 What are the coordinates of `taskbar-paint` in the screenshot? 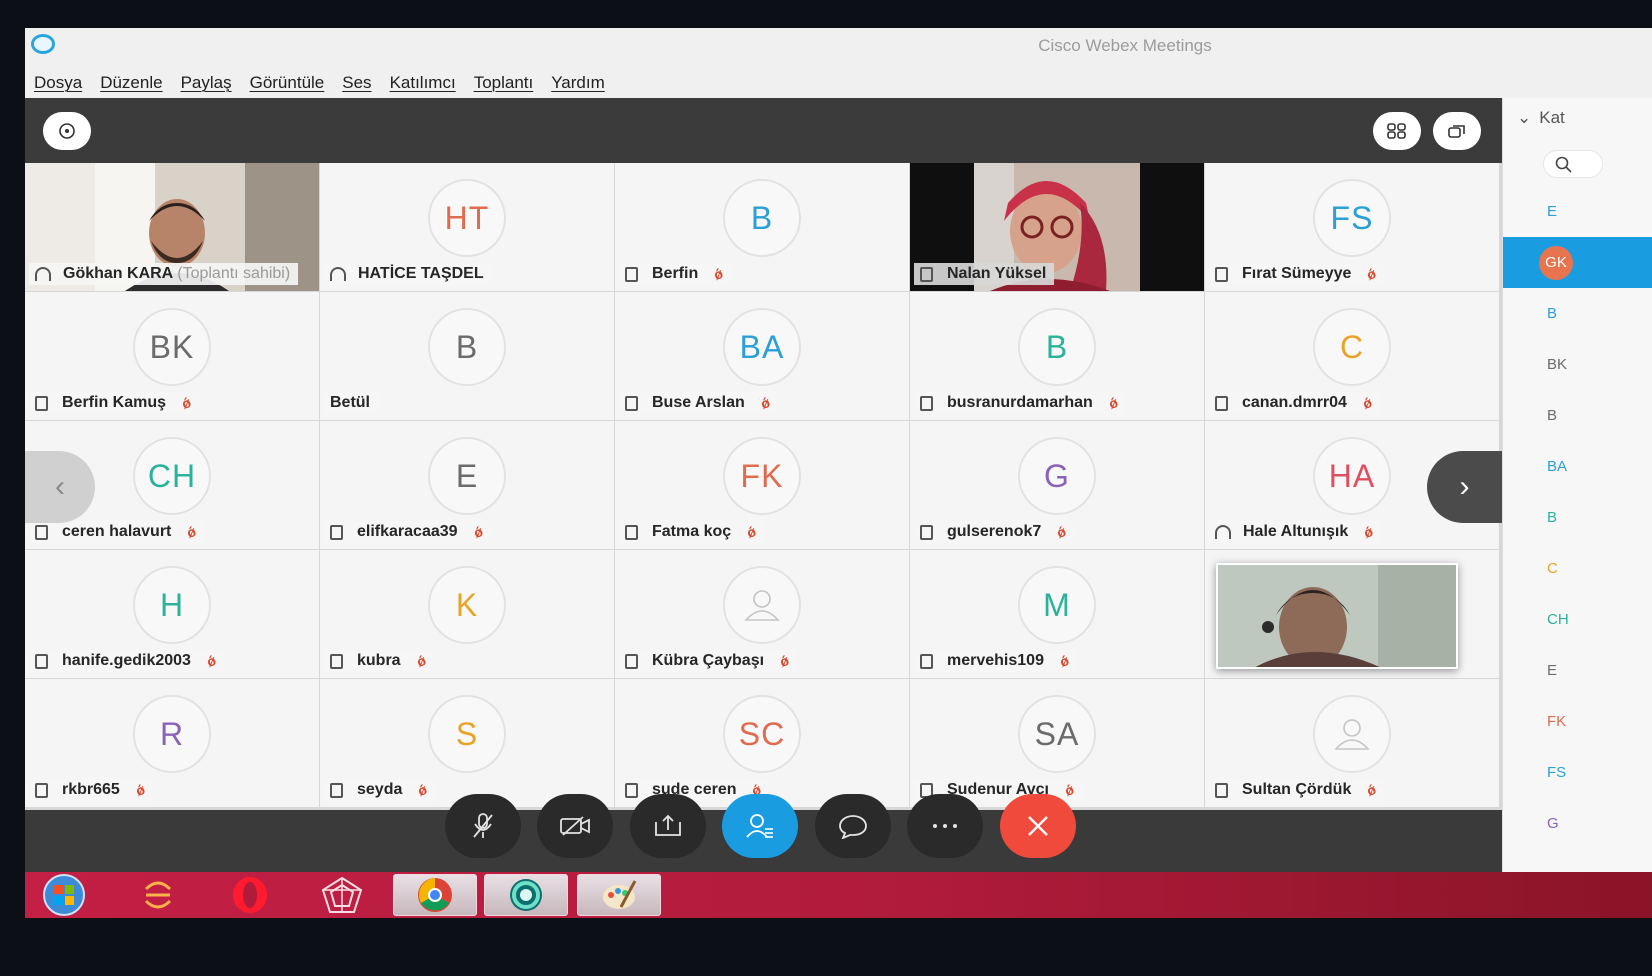 It's located at (619, 895).